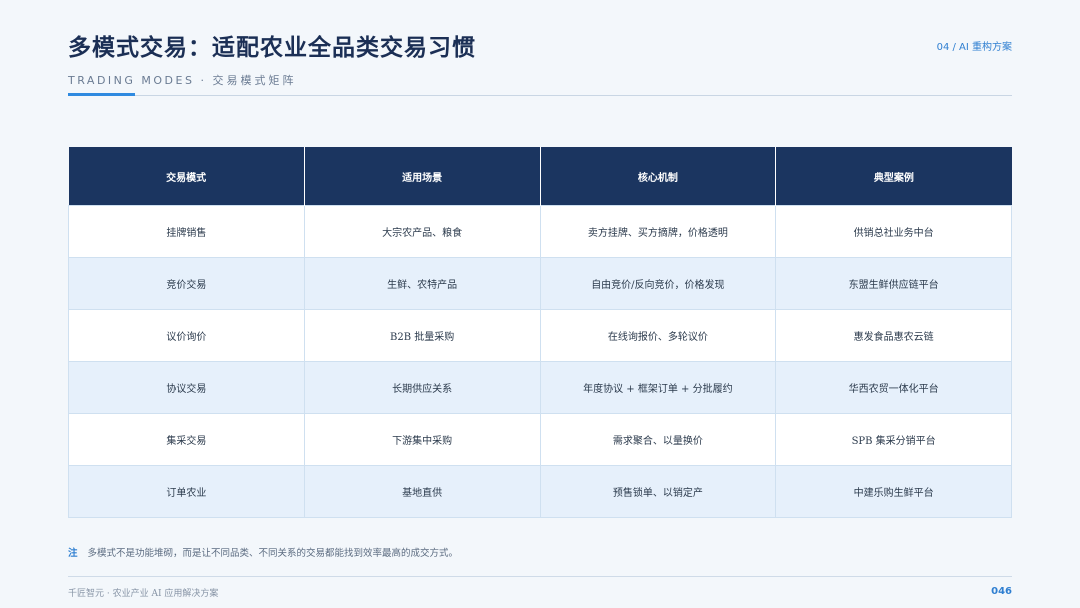 This screenshot has width=1080, height=608. What do you see at coordinates (974, 47) in the screenshot?
I see `section-tag: 04 / AI 重构方案` at bounding box center [974, 47].